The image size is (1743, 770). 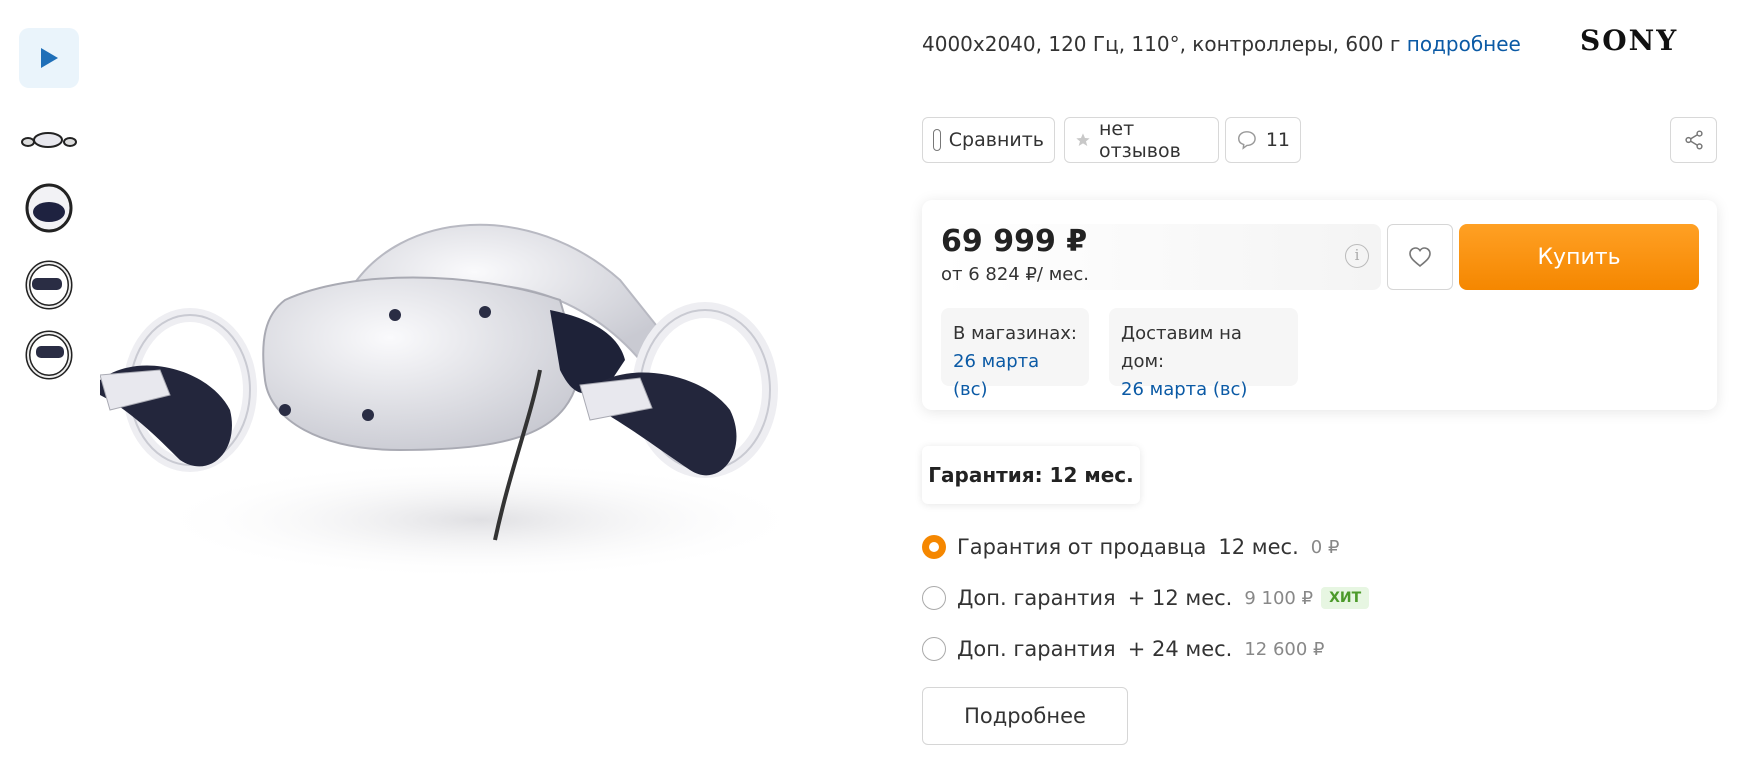 I want to click on share-icon, so click(x=1693, y=140).